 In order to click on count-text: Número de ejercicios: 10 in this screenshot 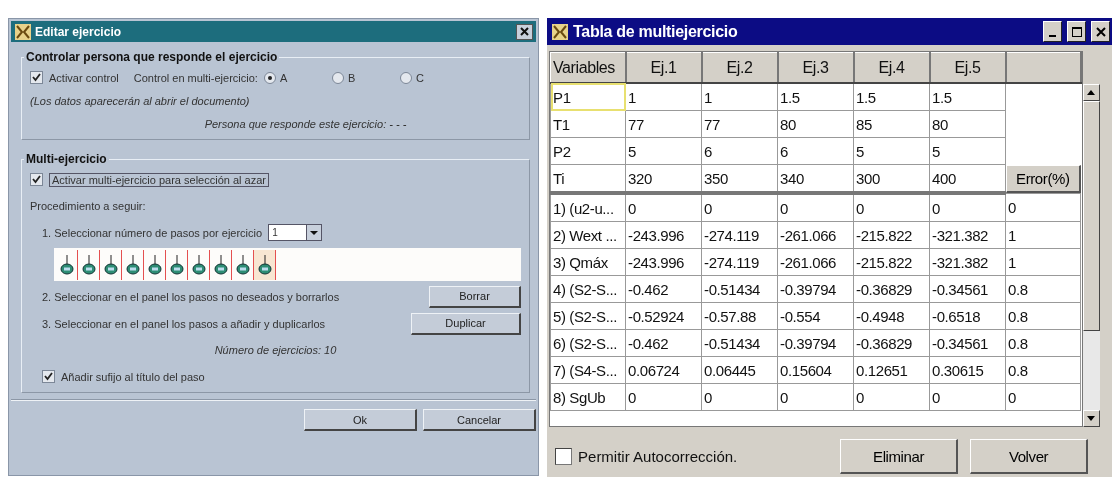, I will do `click(275, 350)`.